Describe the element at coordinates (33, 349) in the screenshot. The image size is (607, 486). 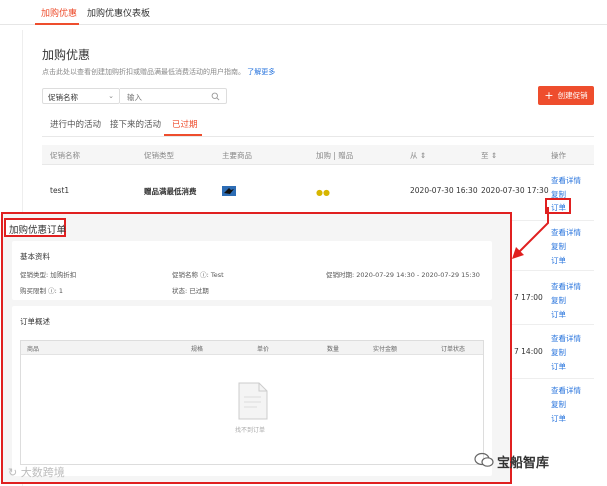
I see `col-product: 商品` at that location.